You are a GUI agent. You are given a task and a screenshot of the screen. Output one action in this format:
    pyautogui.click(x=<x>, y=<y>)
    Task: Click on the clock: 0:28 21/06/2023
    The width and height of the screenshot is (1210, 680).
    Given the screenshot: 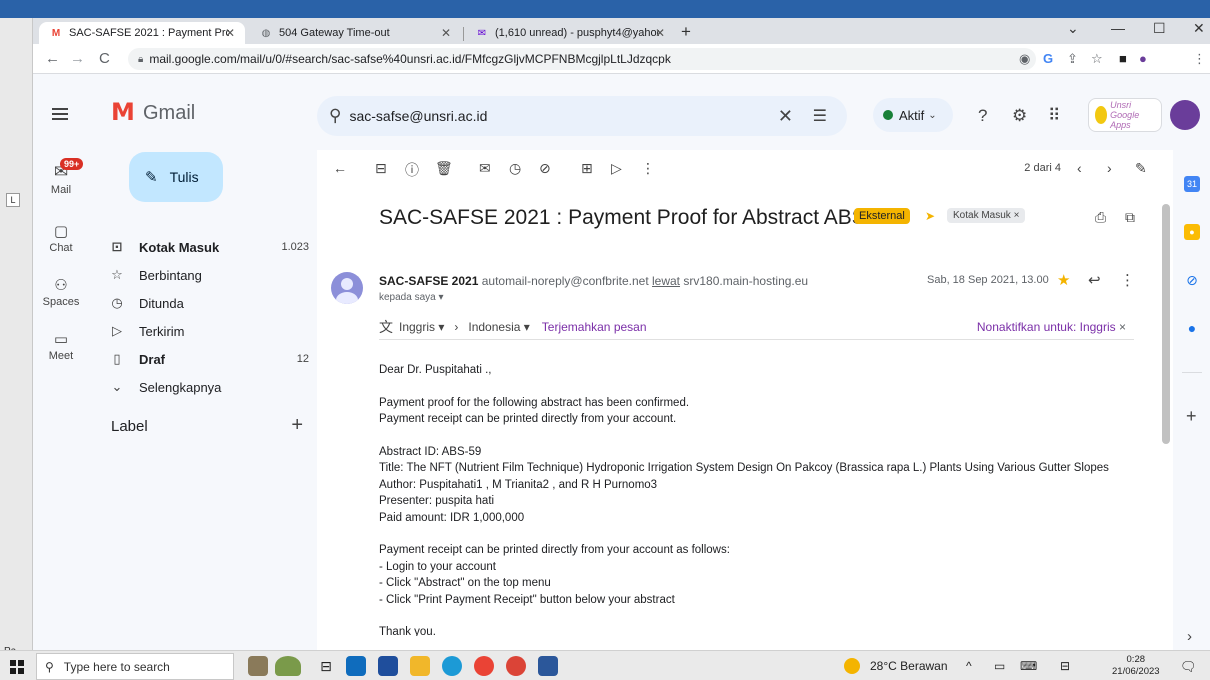 What is the action you would take?
    pyautogui.click(x=1136, y=666)
    